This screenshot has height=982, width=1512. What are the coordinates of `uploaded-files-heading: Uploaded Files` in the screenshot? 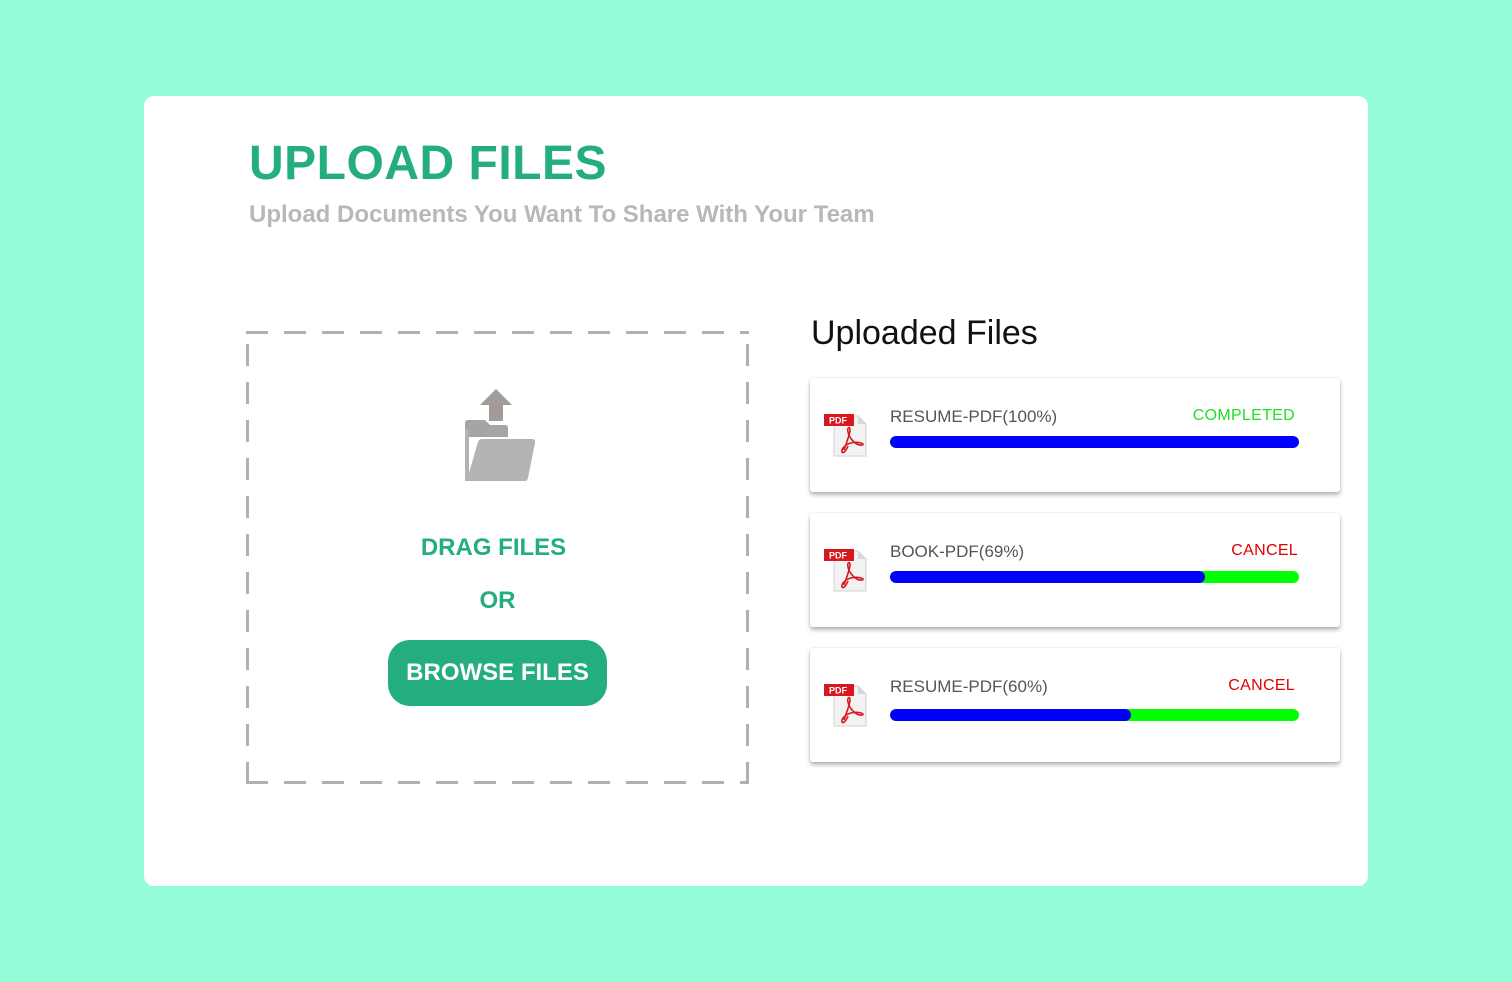 It's located at (924, 333).